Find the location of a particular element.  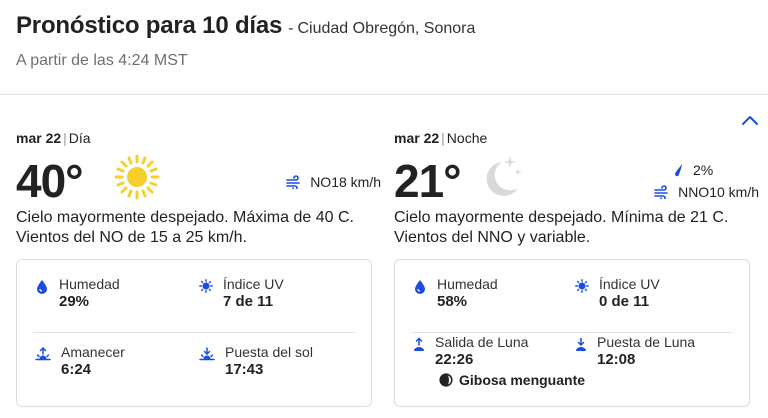

humidity-value: 29% is located at coordinates (74, 301).